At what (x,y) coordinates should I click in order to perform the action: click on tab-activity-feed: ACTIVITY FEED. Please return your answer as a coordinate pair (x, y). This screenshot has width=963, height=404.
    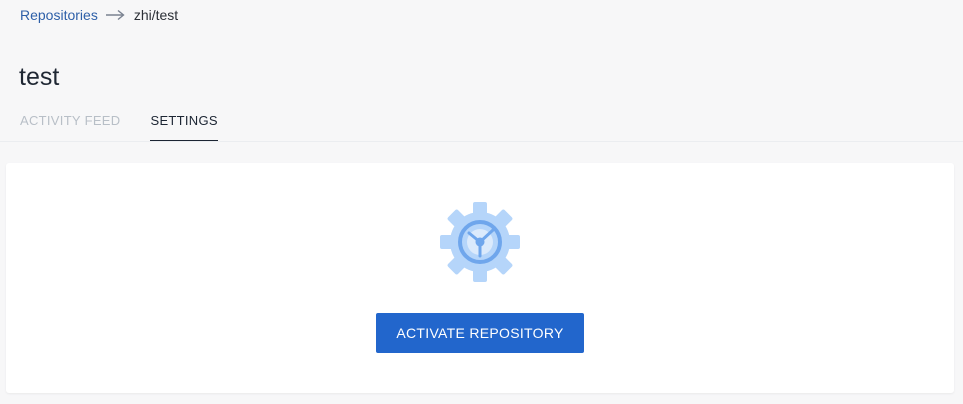
    Looking at the image, I should click on (70, 126).